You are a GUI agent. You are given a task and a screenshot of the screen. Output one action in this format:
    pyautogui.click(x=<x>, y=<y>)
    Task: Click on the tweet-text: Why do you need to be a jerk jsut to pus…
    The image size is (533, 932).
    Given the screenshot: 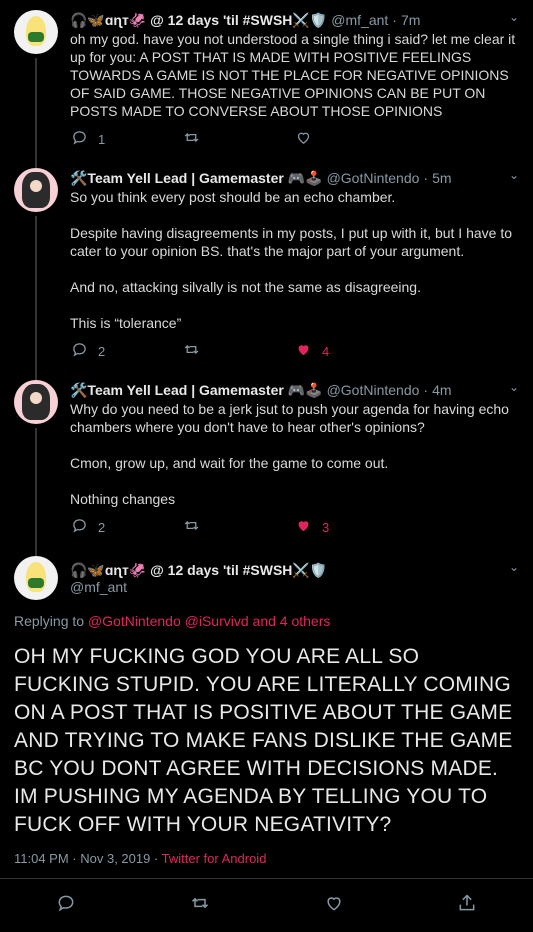 What is the action you would take?
    pyautogui.click(x=289, y=454)
    